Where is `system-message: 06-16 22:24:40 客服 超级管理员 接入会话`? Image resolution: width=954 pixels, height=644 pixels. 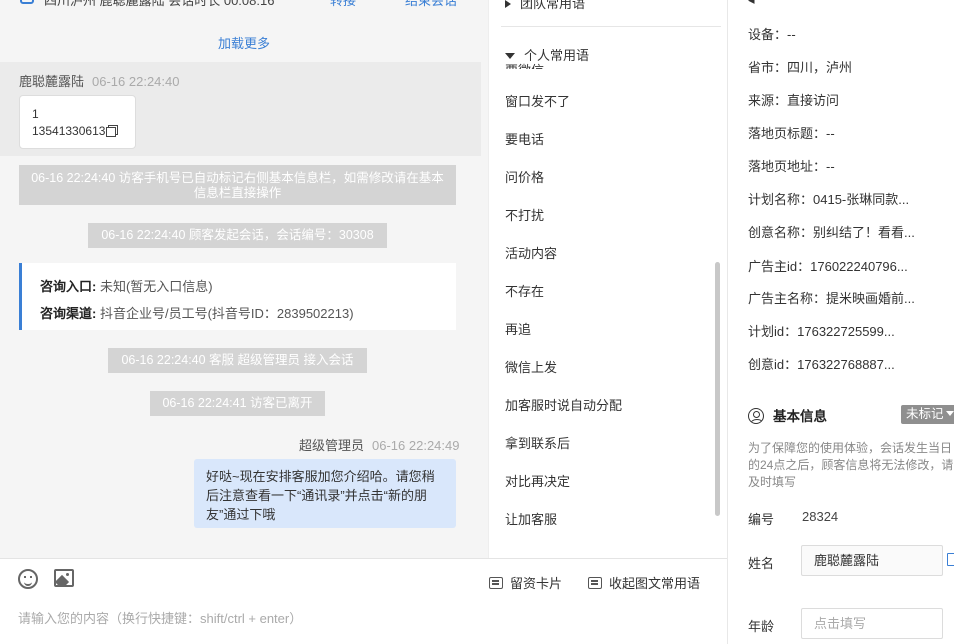 system-message: 06-16 22:24:40 客服 超级管理员 接入会话 is located at coordinates (237, 360).